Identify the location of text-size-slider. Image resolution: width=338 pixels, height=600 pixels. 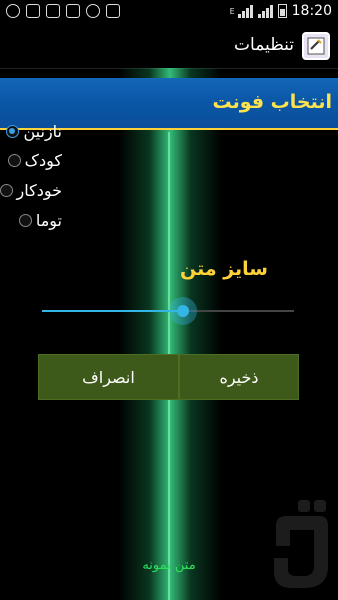
(168, 311).